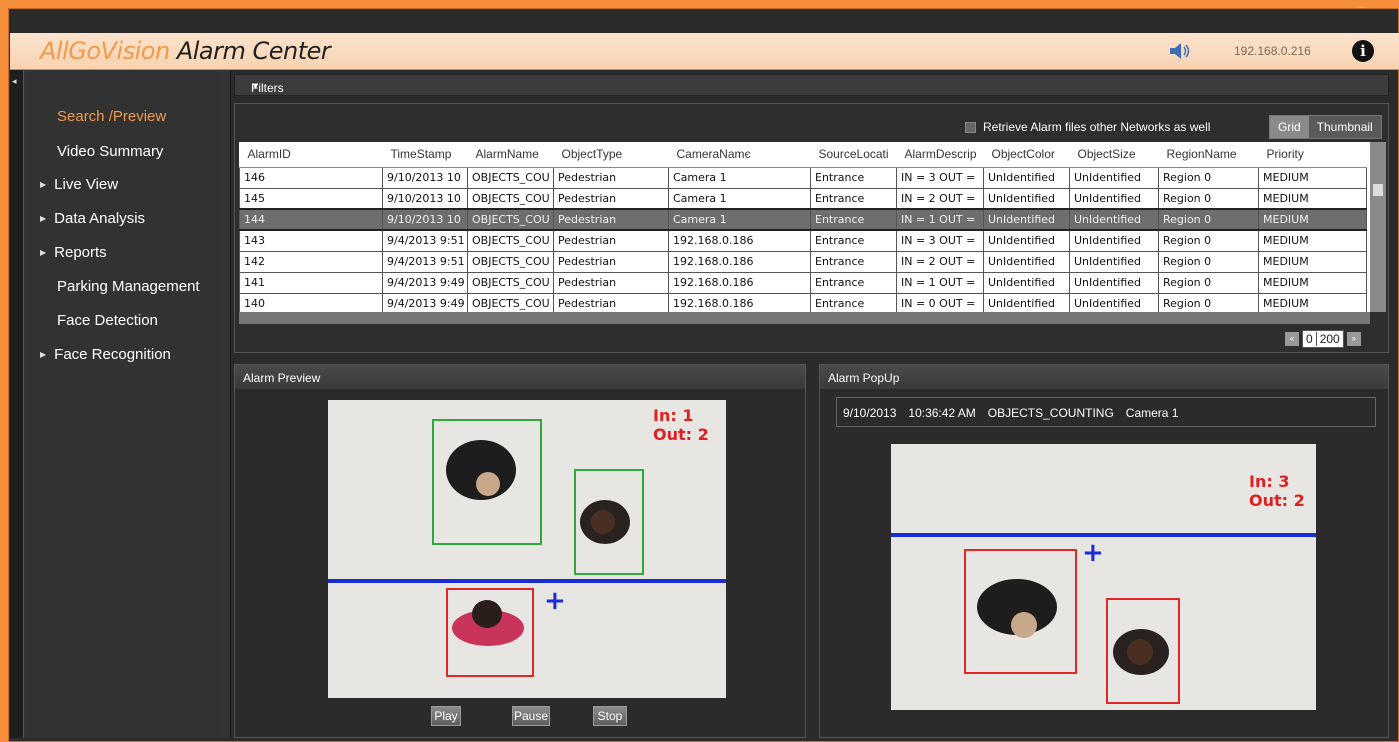 The width and height of the screenshot is (1399, 742). I want to click on stop-button: Stop, so click(610, 716).